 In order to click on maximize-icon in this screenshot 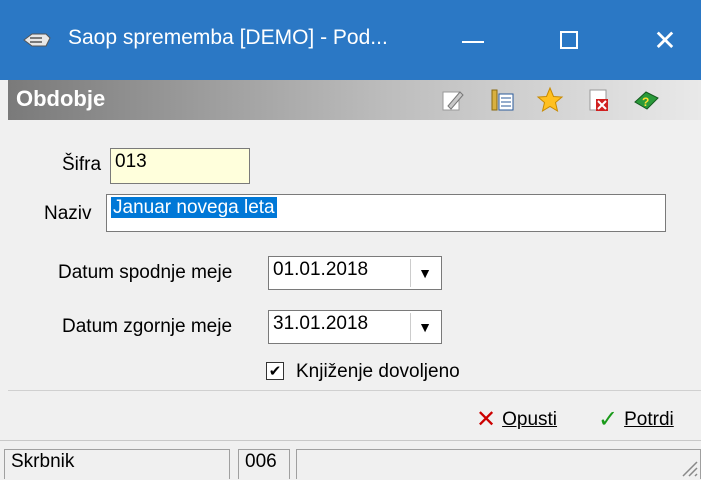, I will do `click(569, 40)`.